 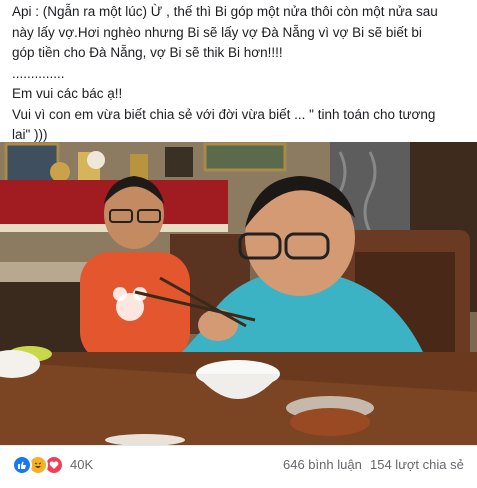 What do you see at coordinates (81, 464) in the screenshot?
I see `reaction-count: 40K` at bounding box center [81, 464].